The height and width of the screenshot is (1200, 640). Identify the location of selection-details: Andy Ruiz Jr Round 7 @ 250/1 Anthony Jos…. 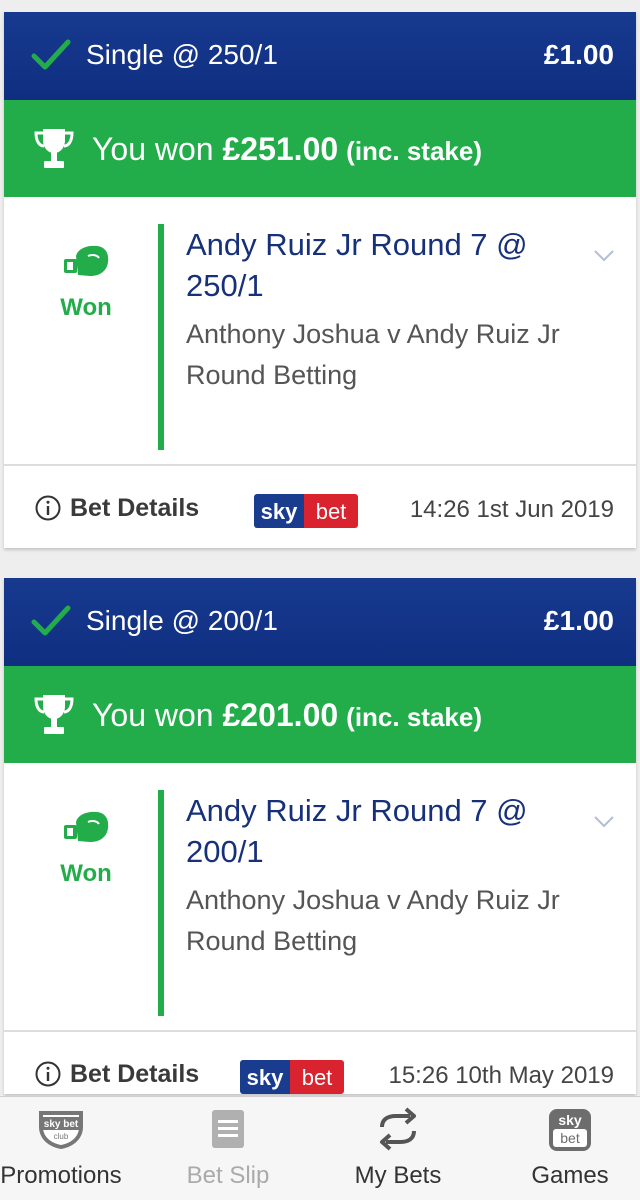
(363, 337).